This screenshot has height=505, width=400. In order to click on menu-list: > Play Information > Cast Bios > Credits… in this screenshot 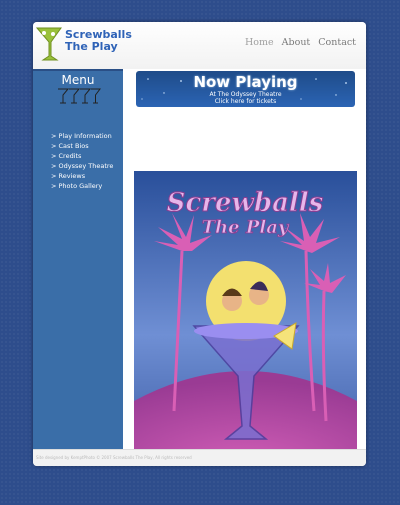, I will do `click(82, 161)`.